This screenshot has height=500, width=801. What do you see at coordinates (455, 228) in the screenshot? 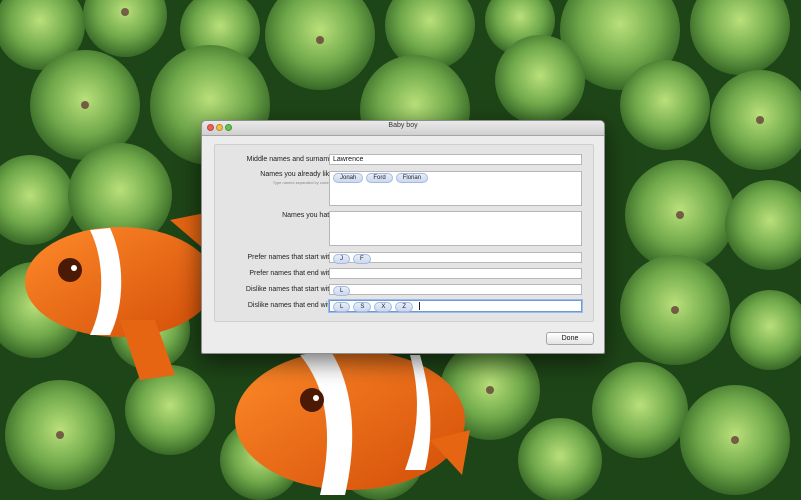
I see `names-hate-field` at bounding box center [455, 228].